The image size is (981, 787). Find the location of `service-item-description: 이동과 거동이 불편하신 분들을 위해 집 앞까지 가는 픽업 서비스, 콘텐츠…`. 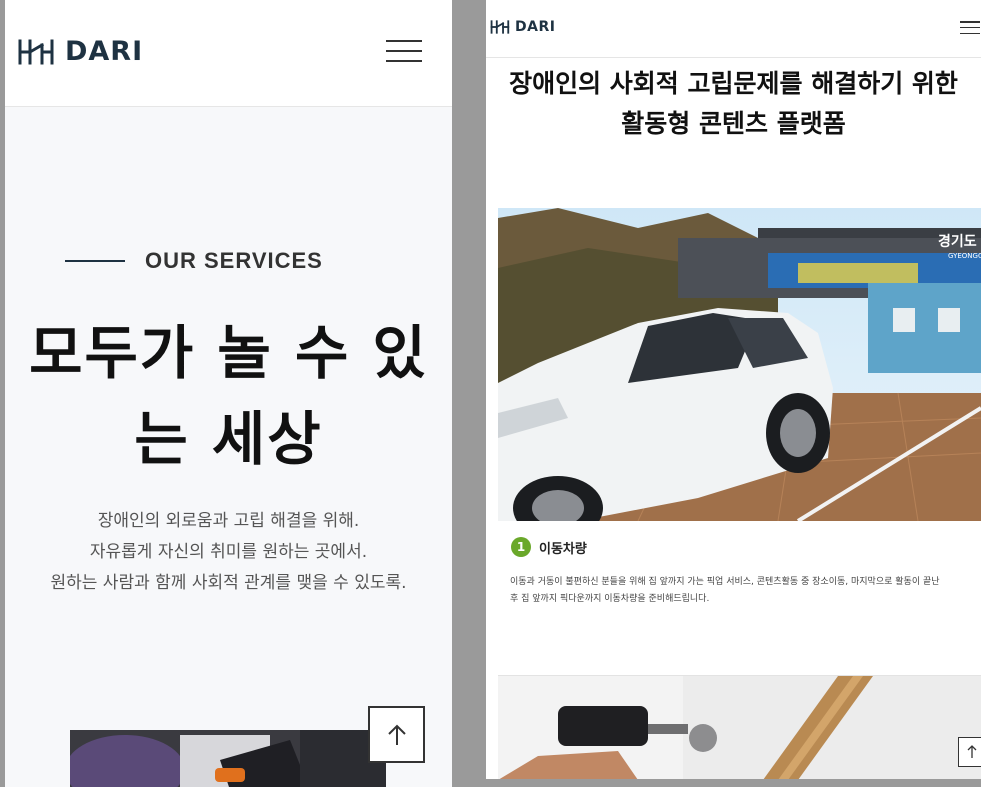

service-item-description: 이동과 거동이 불편하신 분들을 위해 집 앞까지 가는 픽업 서비스, 콘텐츠… is located at coordinates (744, 591).